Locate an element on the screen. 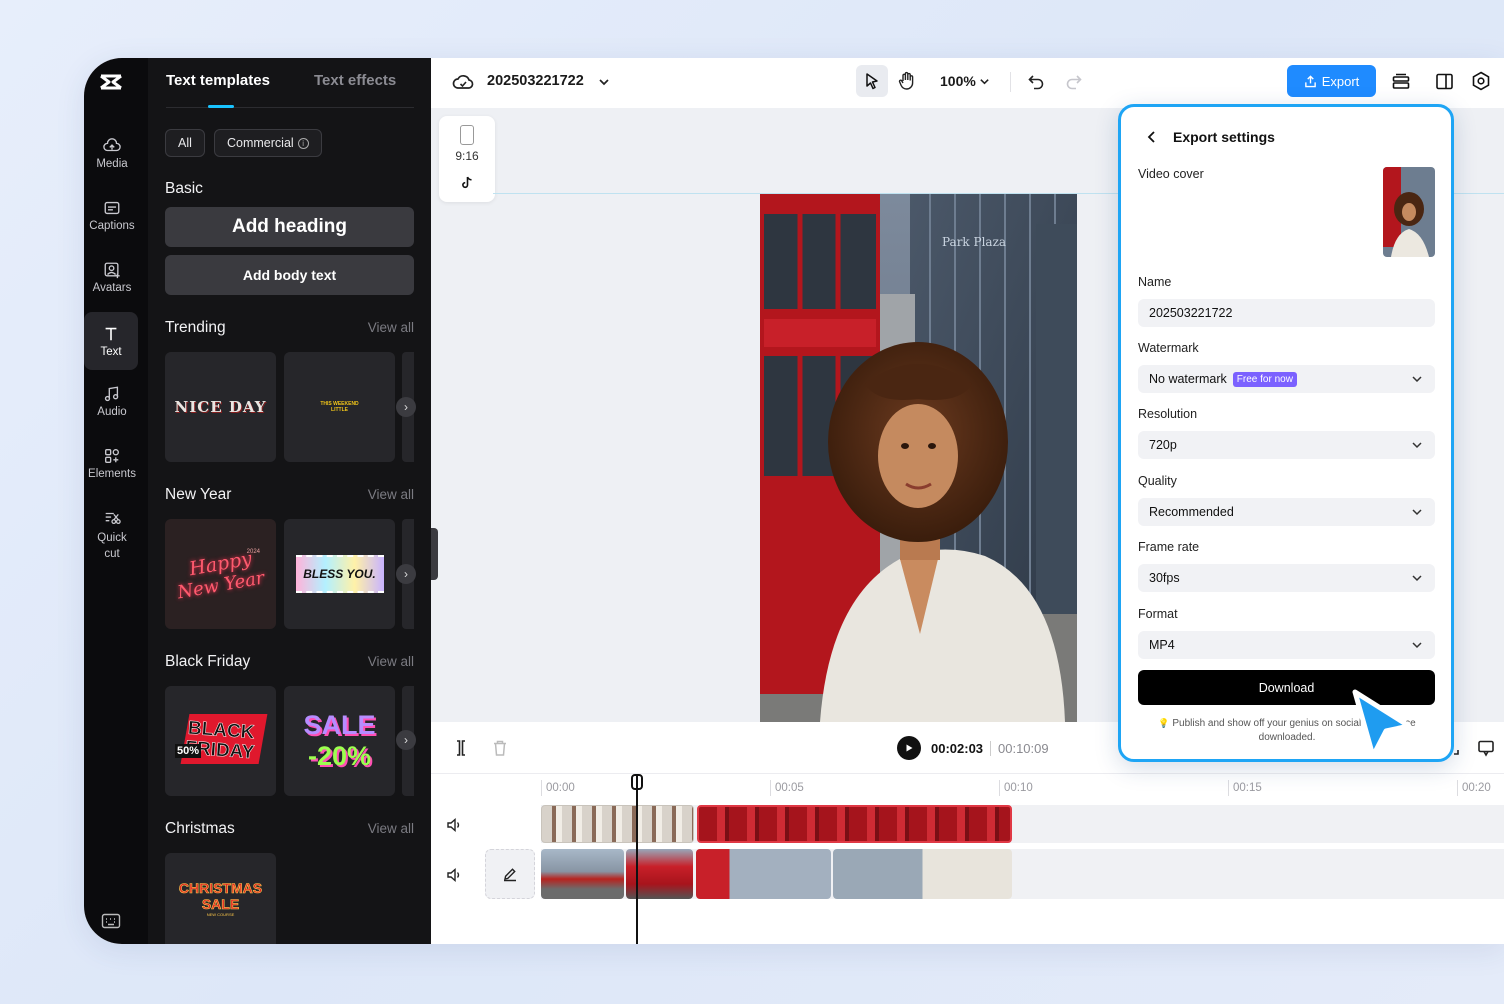  quality-value: Recommended is located at coordinates (1191, 512).